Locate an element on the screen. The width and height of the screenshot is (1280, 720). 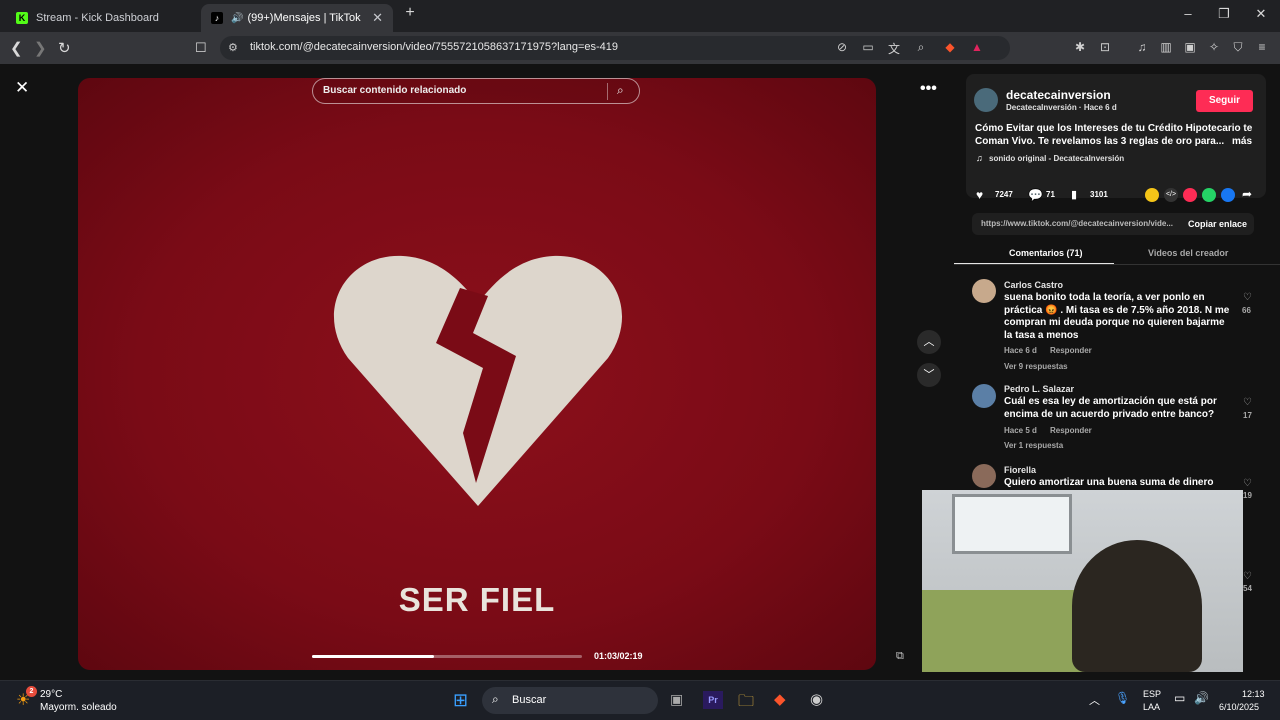
close-video-icon: ✕ is located at coordinates (22, 88).